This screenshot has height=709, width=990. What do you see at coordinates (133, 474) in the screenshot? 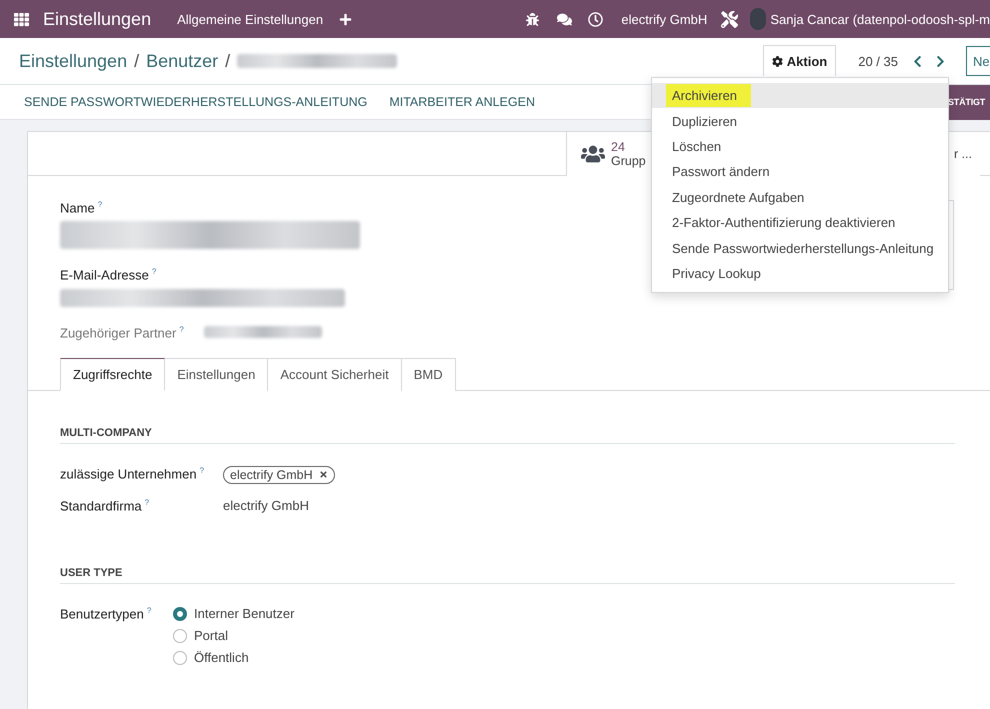
I see `field-label: zulässige Unternehmen $^{?}$` at bounding box center [133, 474].